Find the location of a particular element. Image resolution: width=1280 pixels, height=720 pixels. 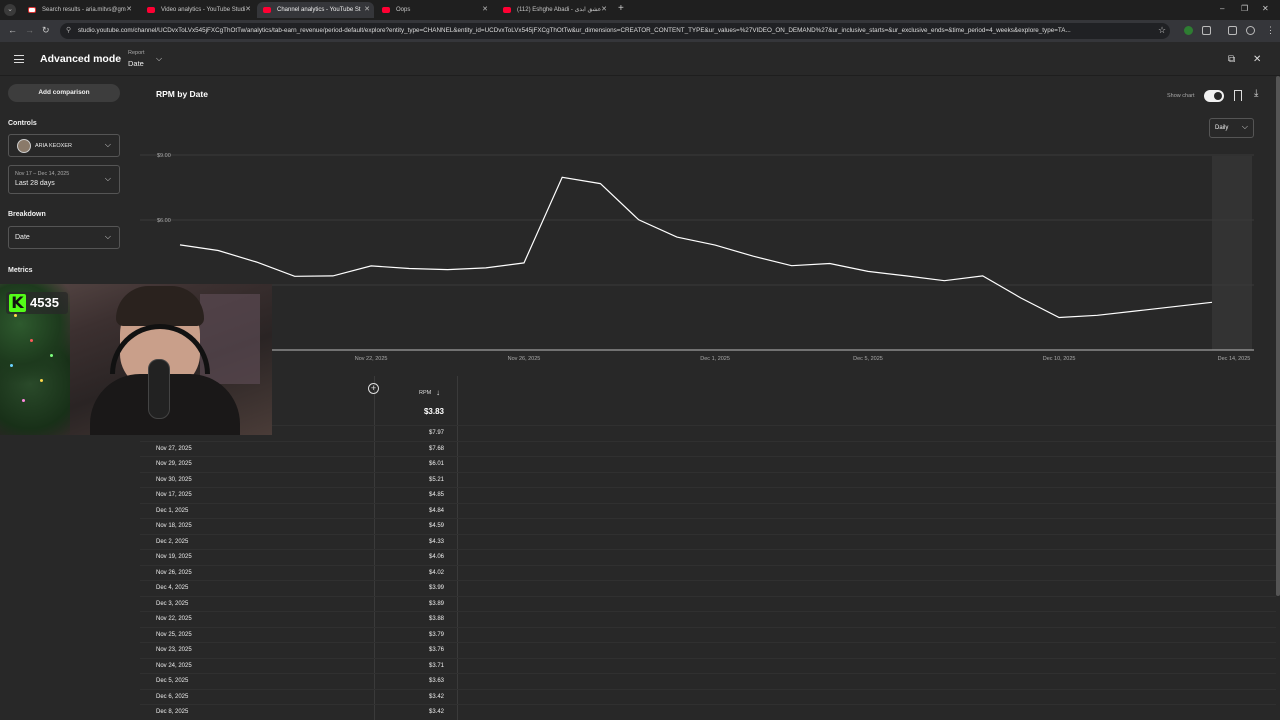

kick-viewer-badge: K 4535 is located at coordinates (37, 303).